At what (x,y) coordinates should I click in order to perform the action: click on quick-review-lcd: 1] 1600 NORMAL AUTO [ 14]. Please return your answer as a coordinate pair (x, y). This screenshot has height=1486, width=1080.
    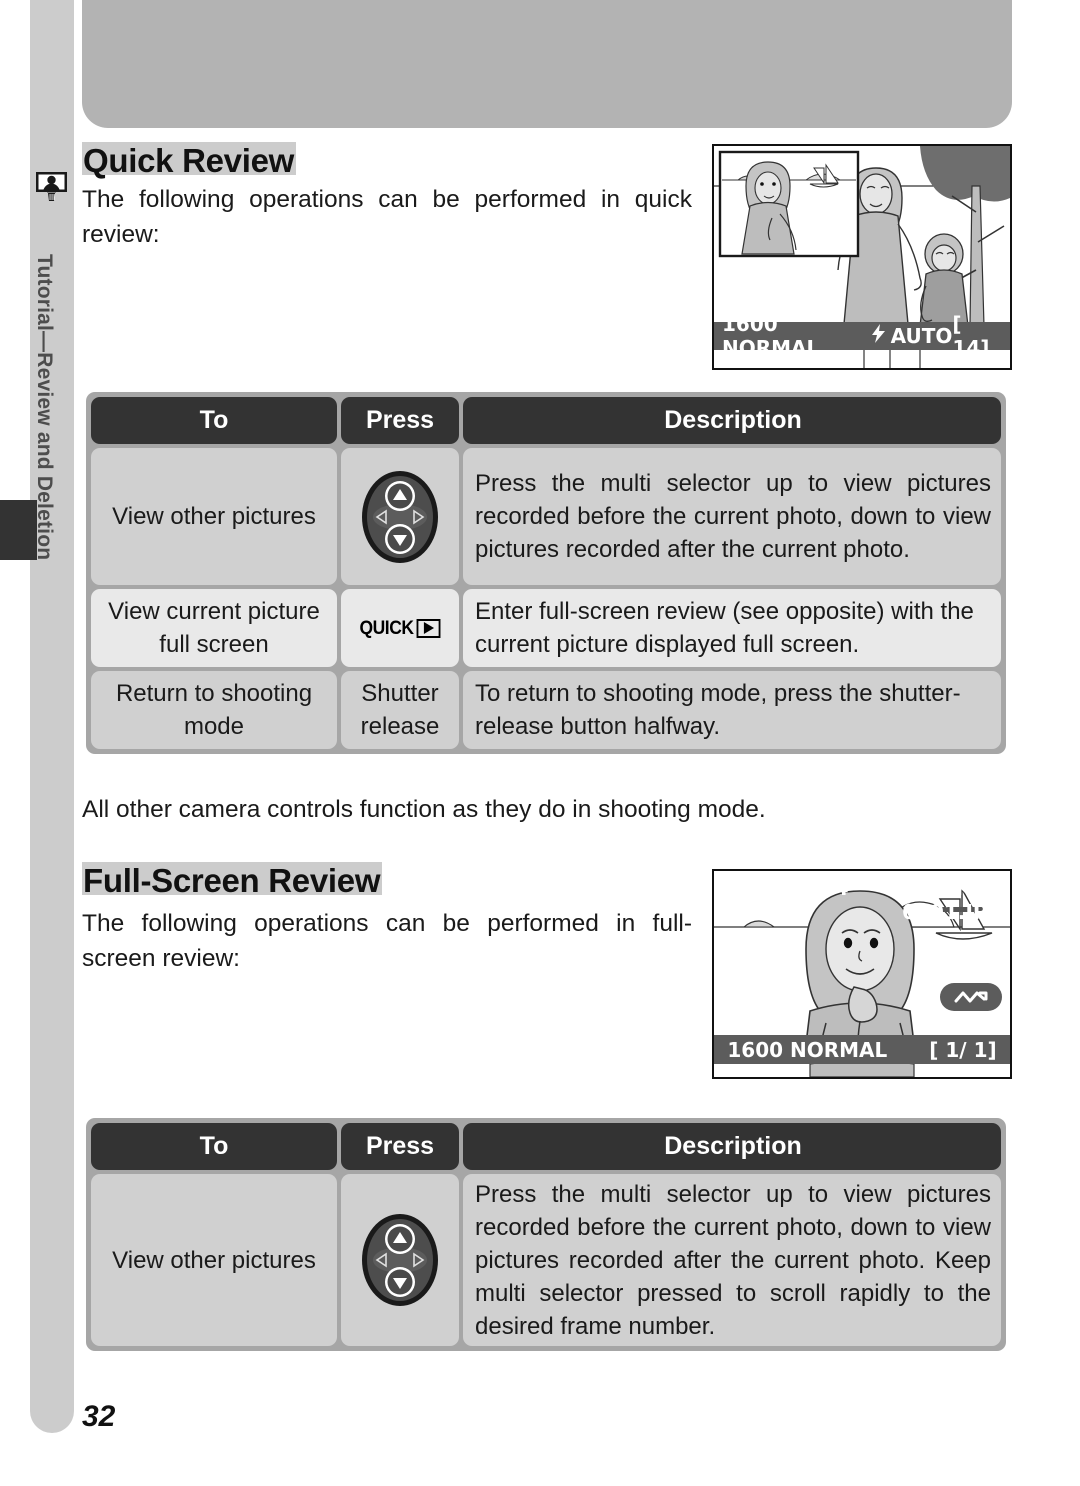
    Looking at the image, I should click on (862, 257).